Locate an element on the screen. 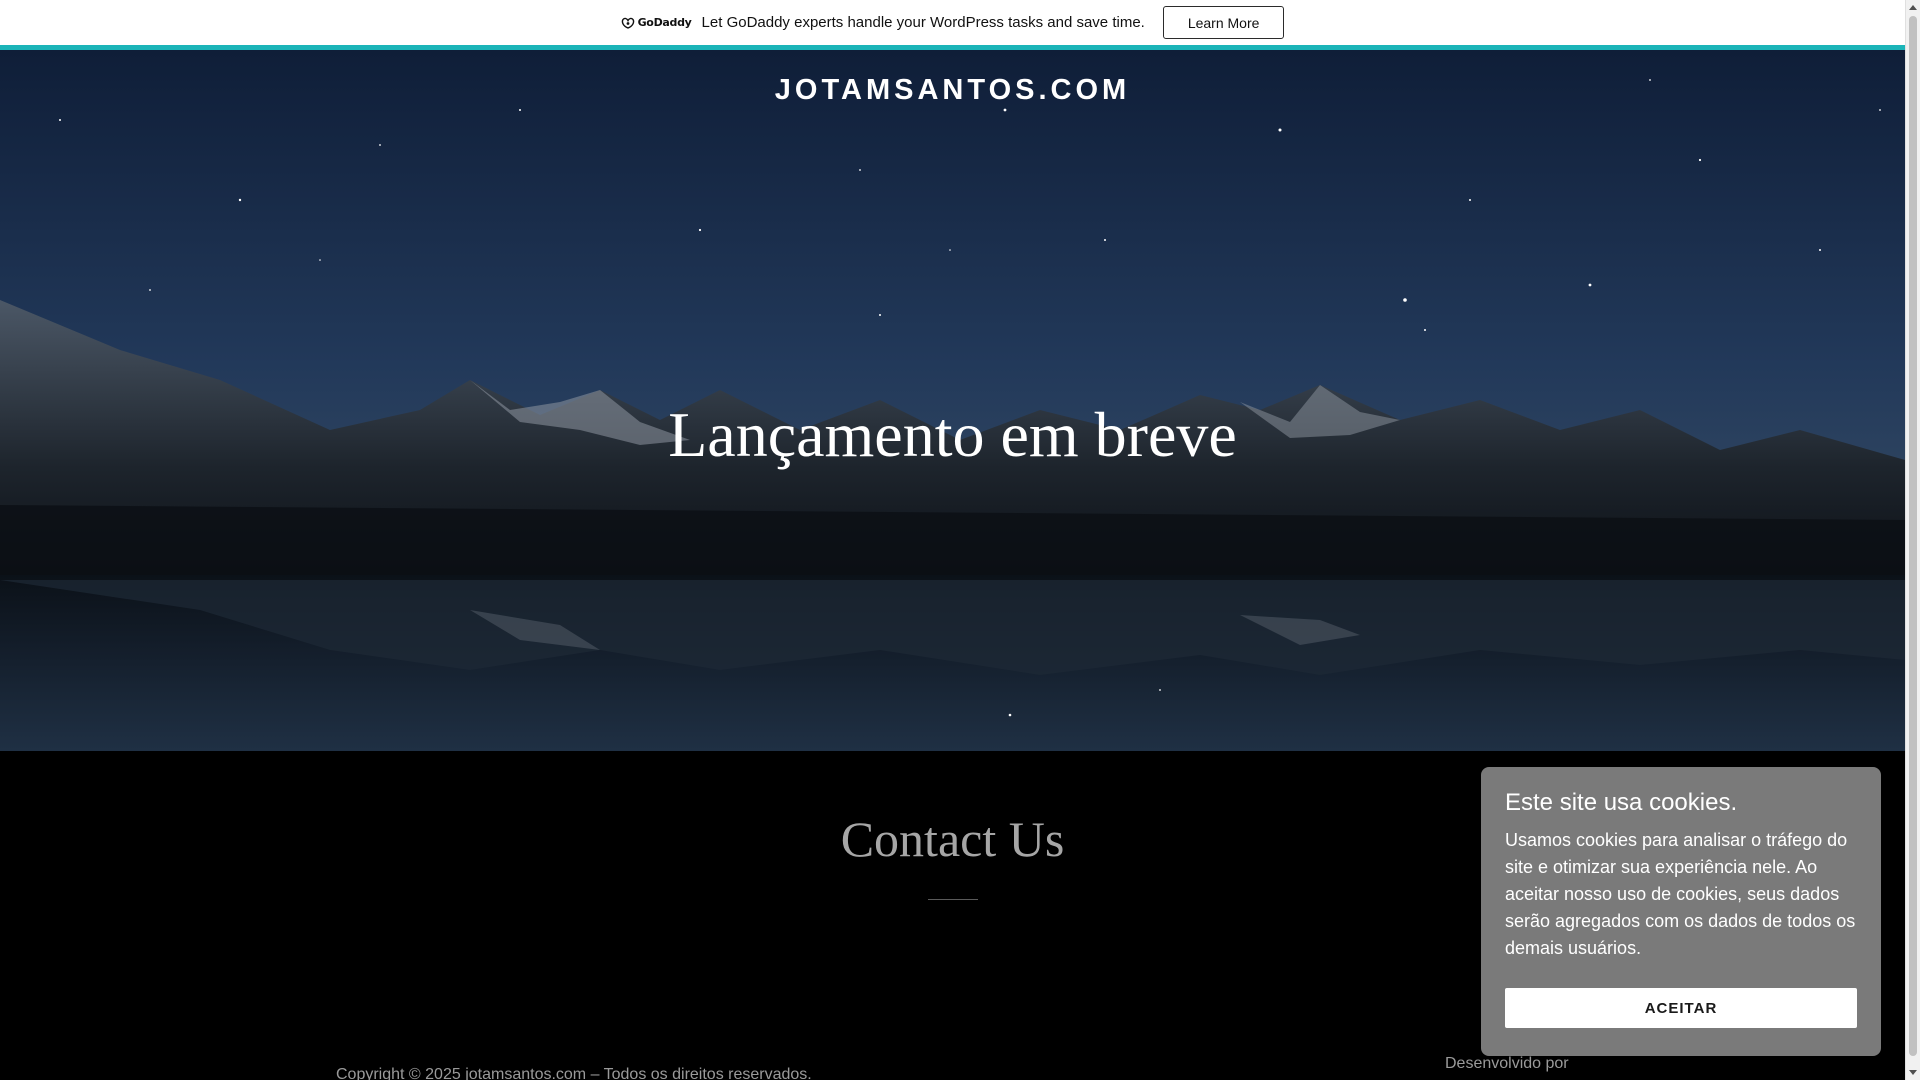 The image size is (1920, 1080). learn-more-button: Learn More is located at coordinates (1223, 22).